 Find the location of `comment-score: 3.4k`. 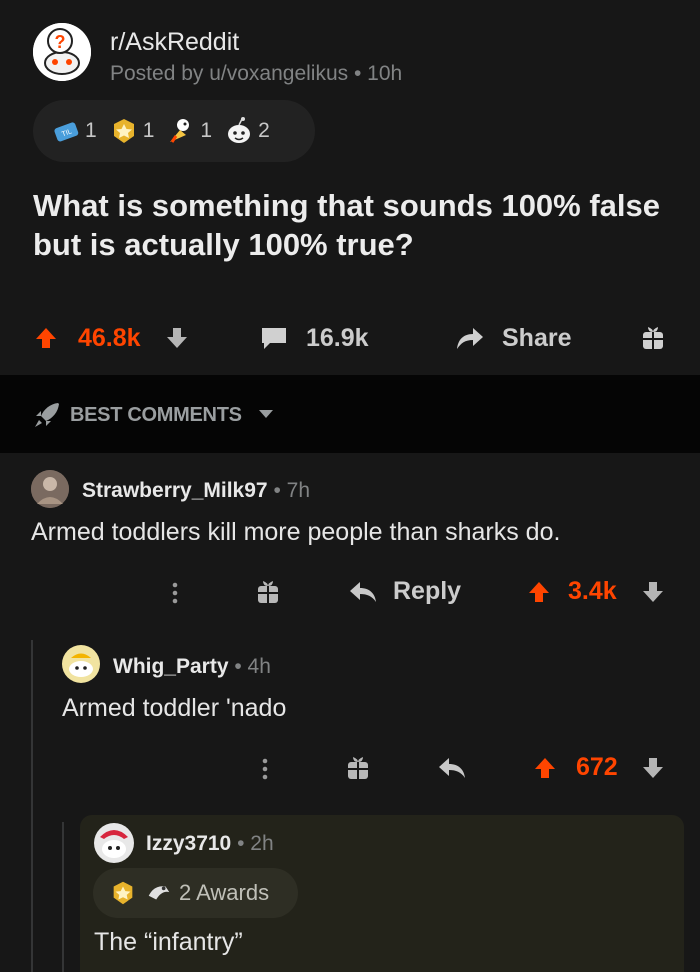

comment-score: 3.4k is located at coordinates (592, 591).